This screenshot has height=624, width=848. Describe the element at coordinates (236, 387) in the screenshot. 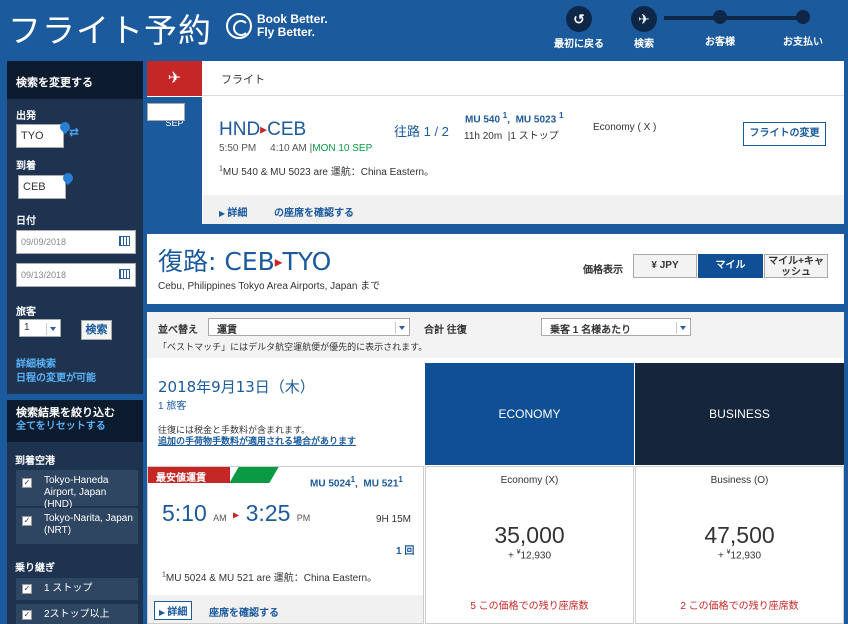

I see `return-date: 2018年9月13日（木）` at that location.